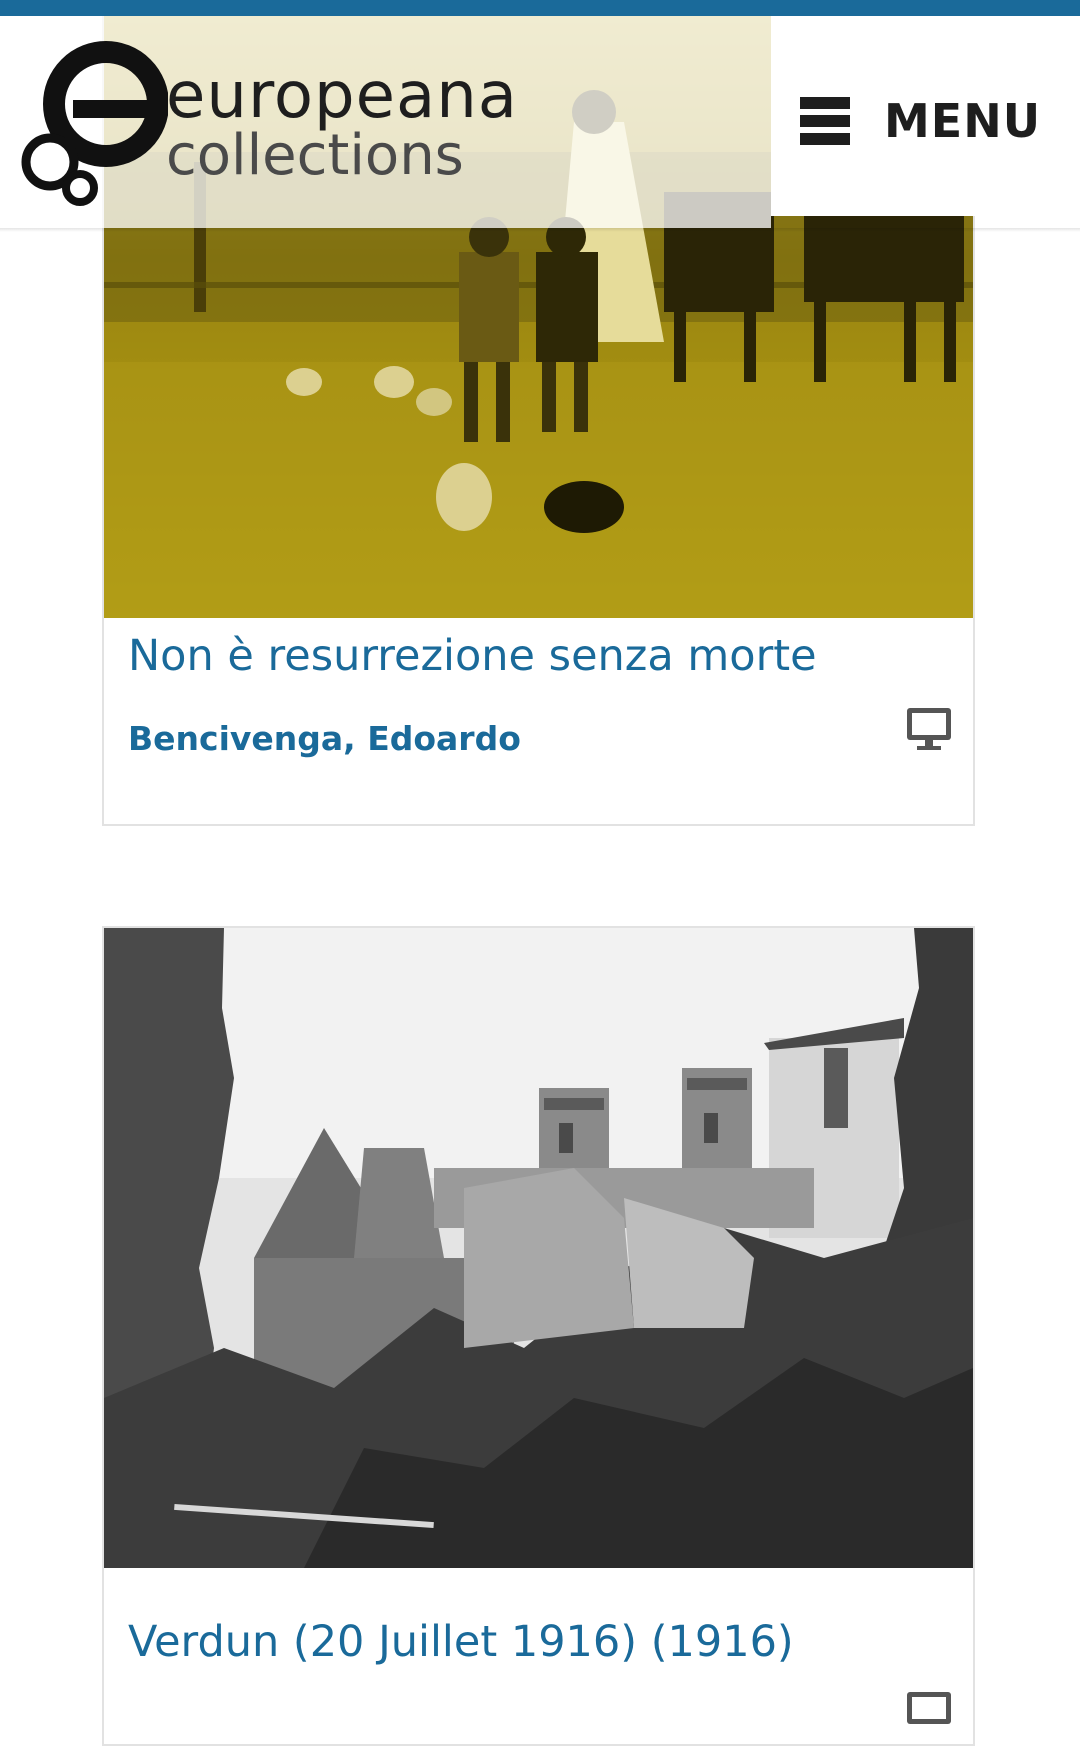 Image resolution: width=1080 pixels, height=1746 pixels. Describe the element at coordinates (963, 121) in the screenshot. I see `menu-label: MENU` at that location.